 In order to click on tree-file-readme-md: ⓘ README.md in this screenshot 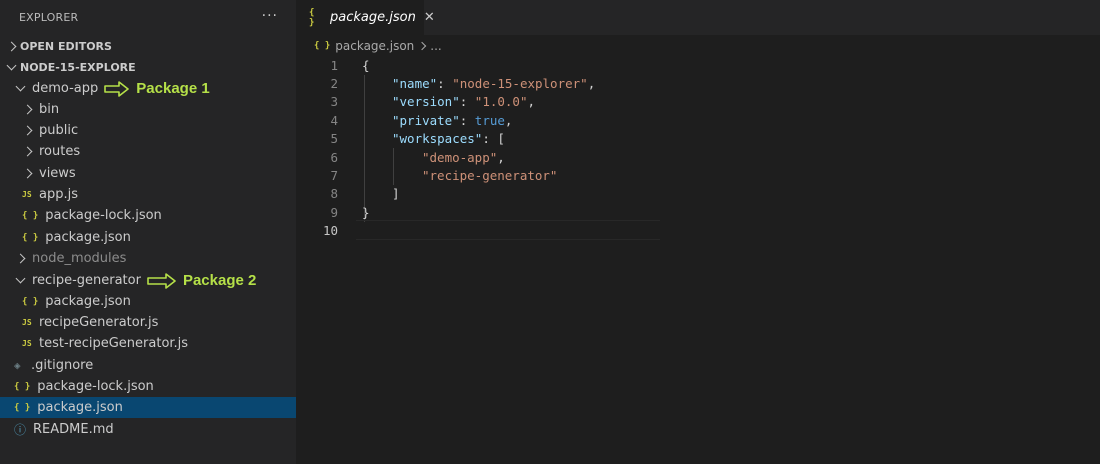, I will do `click(148, 429)`.